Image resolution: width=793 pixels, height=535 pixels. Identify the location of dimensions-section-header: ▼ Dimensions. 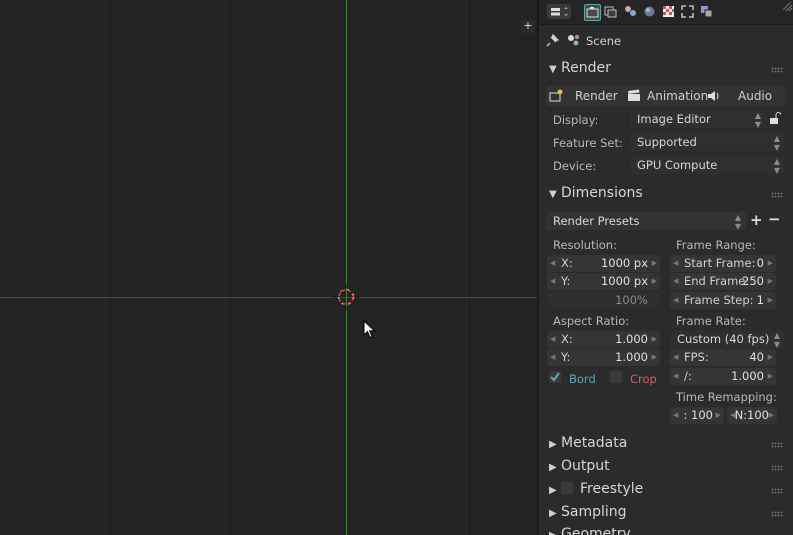
(596, 193).